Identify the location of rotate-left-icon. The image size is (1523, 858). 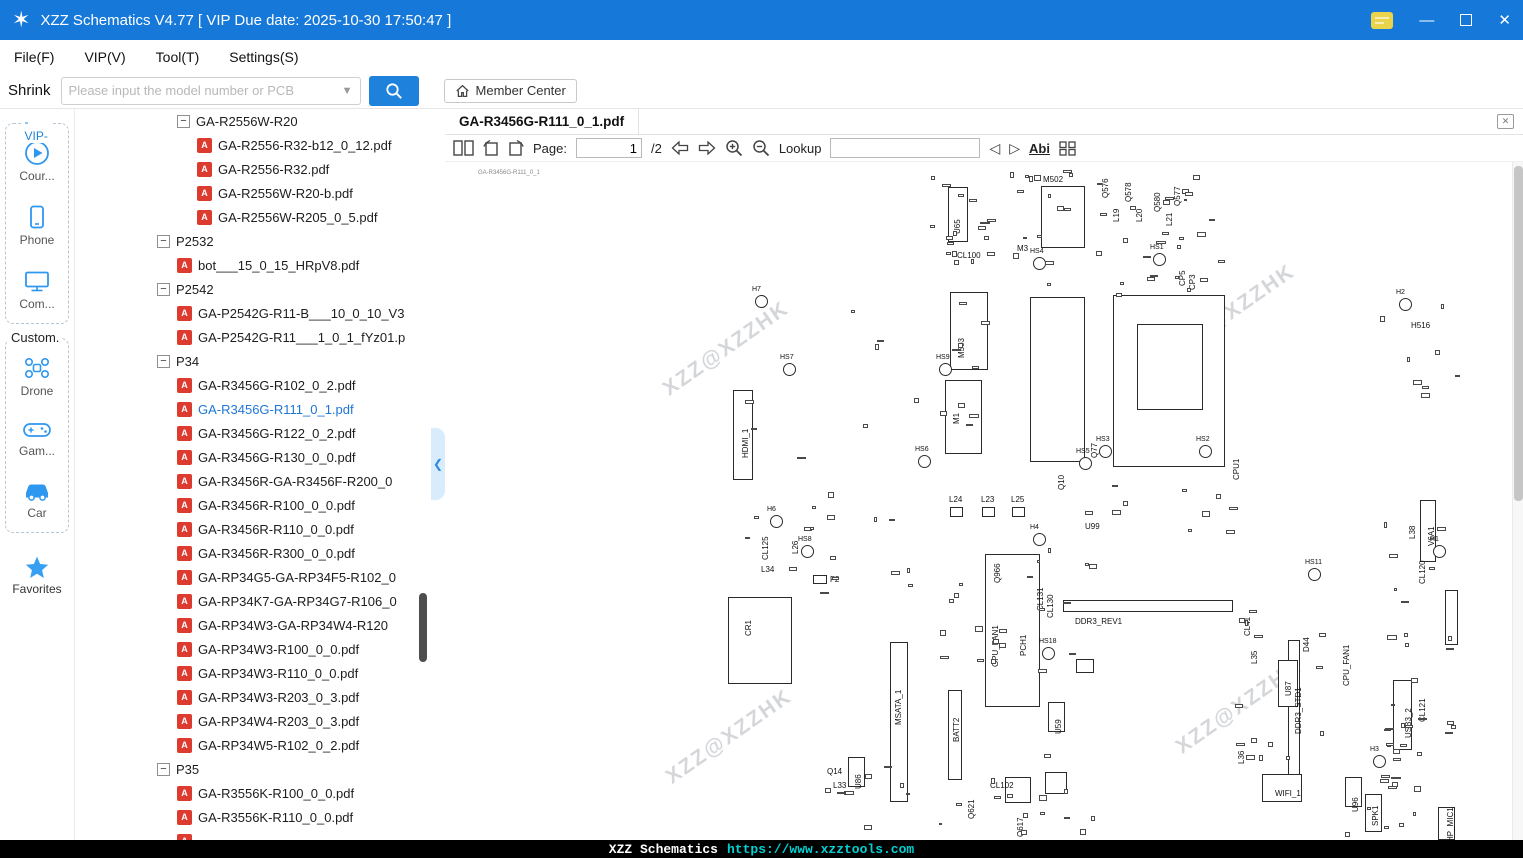
(491, 148).